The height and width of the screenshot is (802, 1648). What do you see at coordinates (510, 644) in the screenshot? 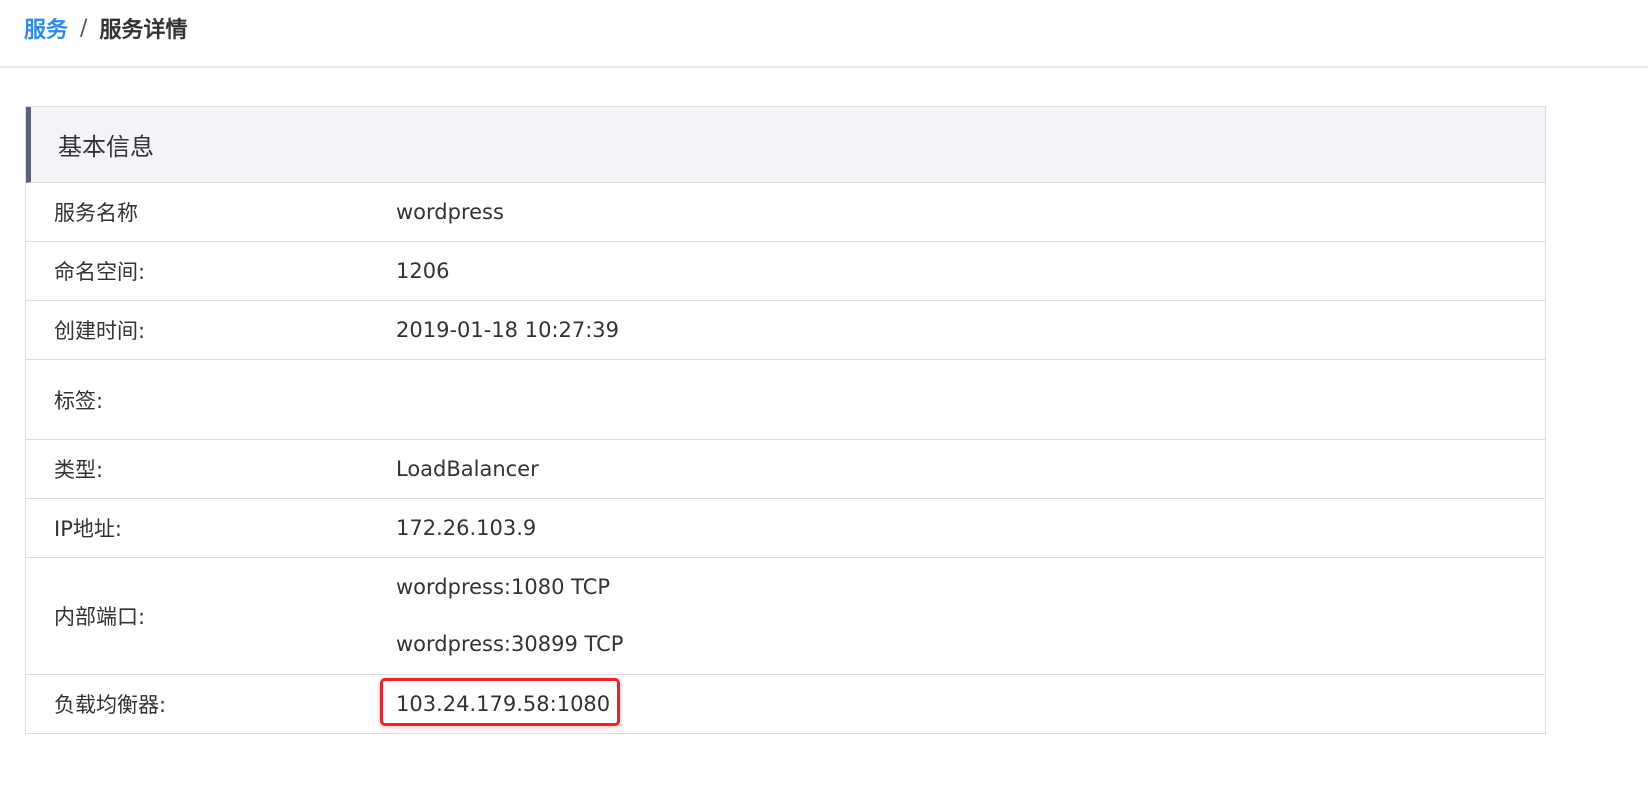
I see `port-item: wordpress:30899 TCP` at bounding box center [510, 644].